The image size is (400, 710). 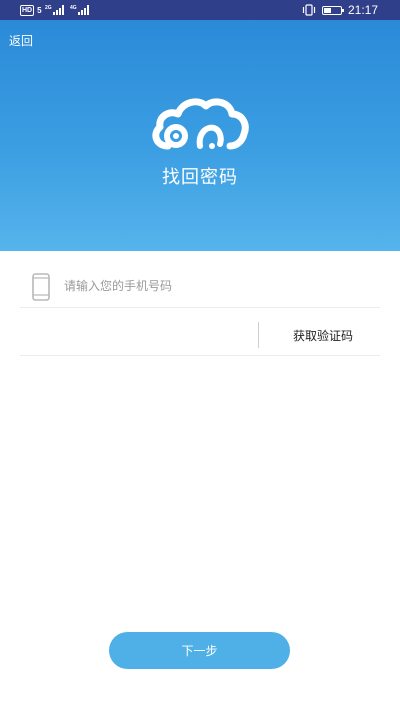 I want to click on signal-icon: 2G, so click(x=54, y=10).